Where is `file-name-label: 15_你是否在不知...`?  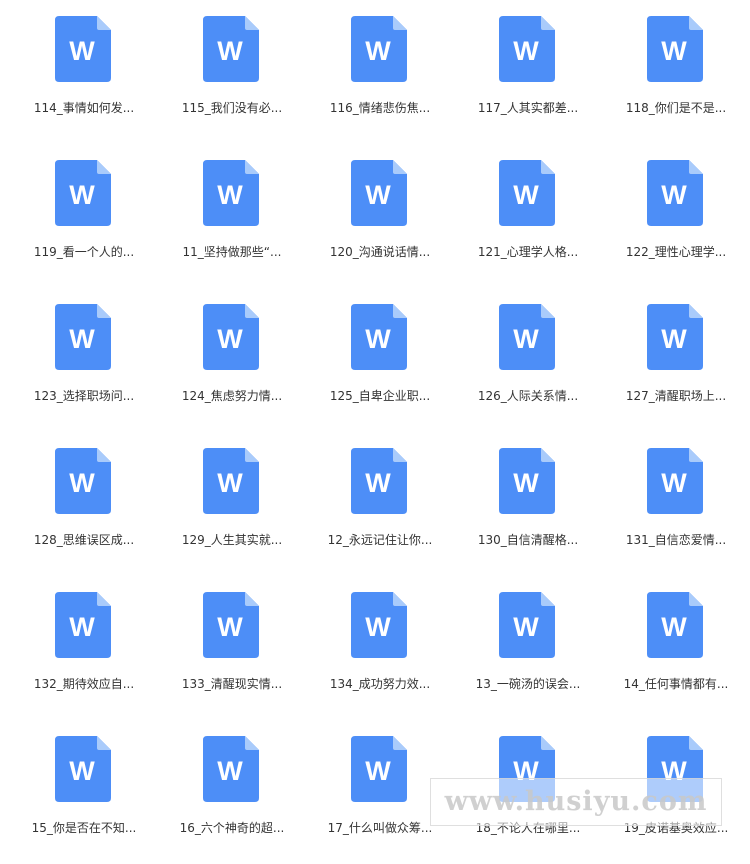 file-name-label: 15_你是否在不知... is located at coordinates (84, 828).